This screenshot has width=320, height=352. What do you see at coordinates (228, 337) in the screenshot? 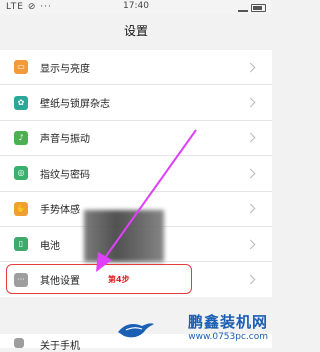
I see `watermark-url: www.0753pc.com` at bounding box center [228, 337].